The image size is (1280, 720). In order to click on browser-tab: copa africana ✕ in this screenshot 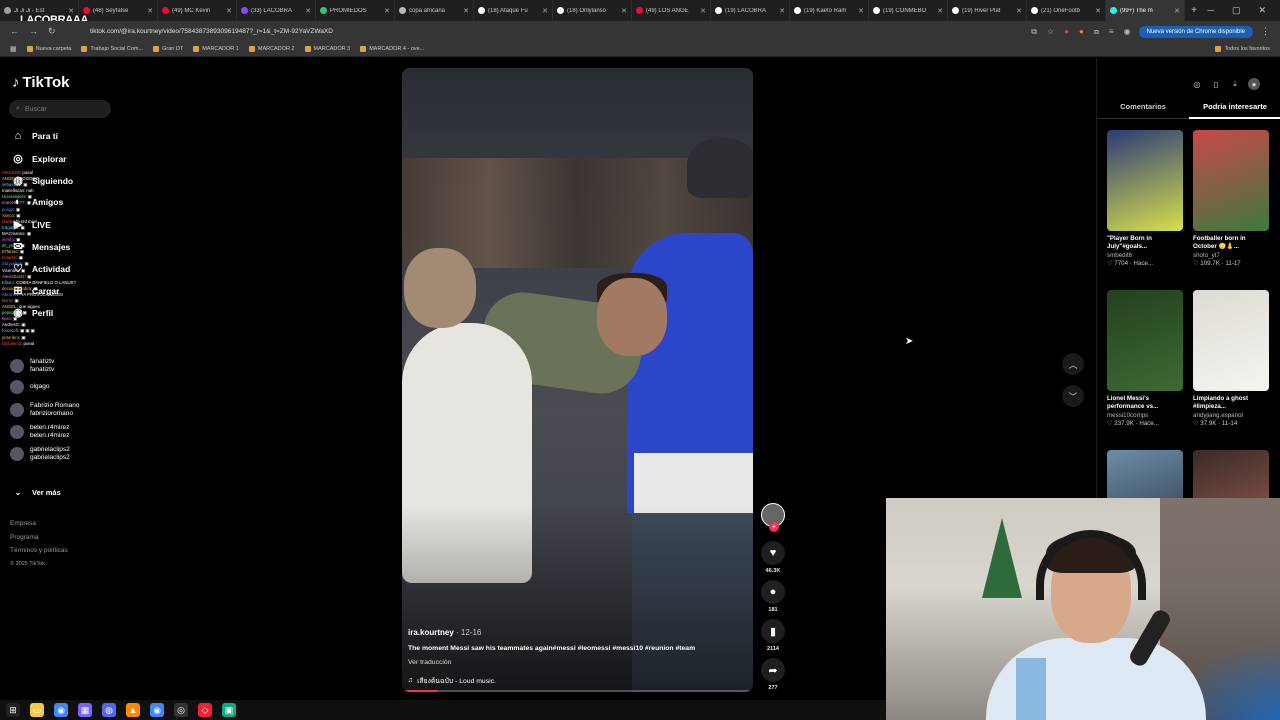, I will do `click(434, 10)`.